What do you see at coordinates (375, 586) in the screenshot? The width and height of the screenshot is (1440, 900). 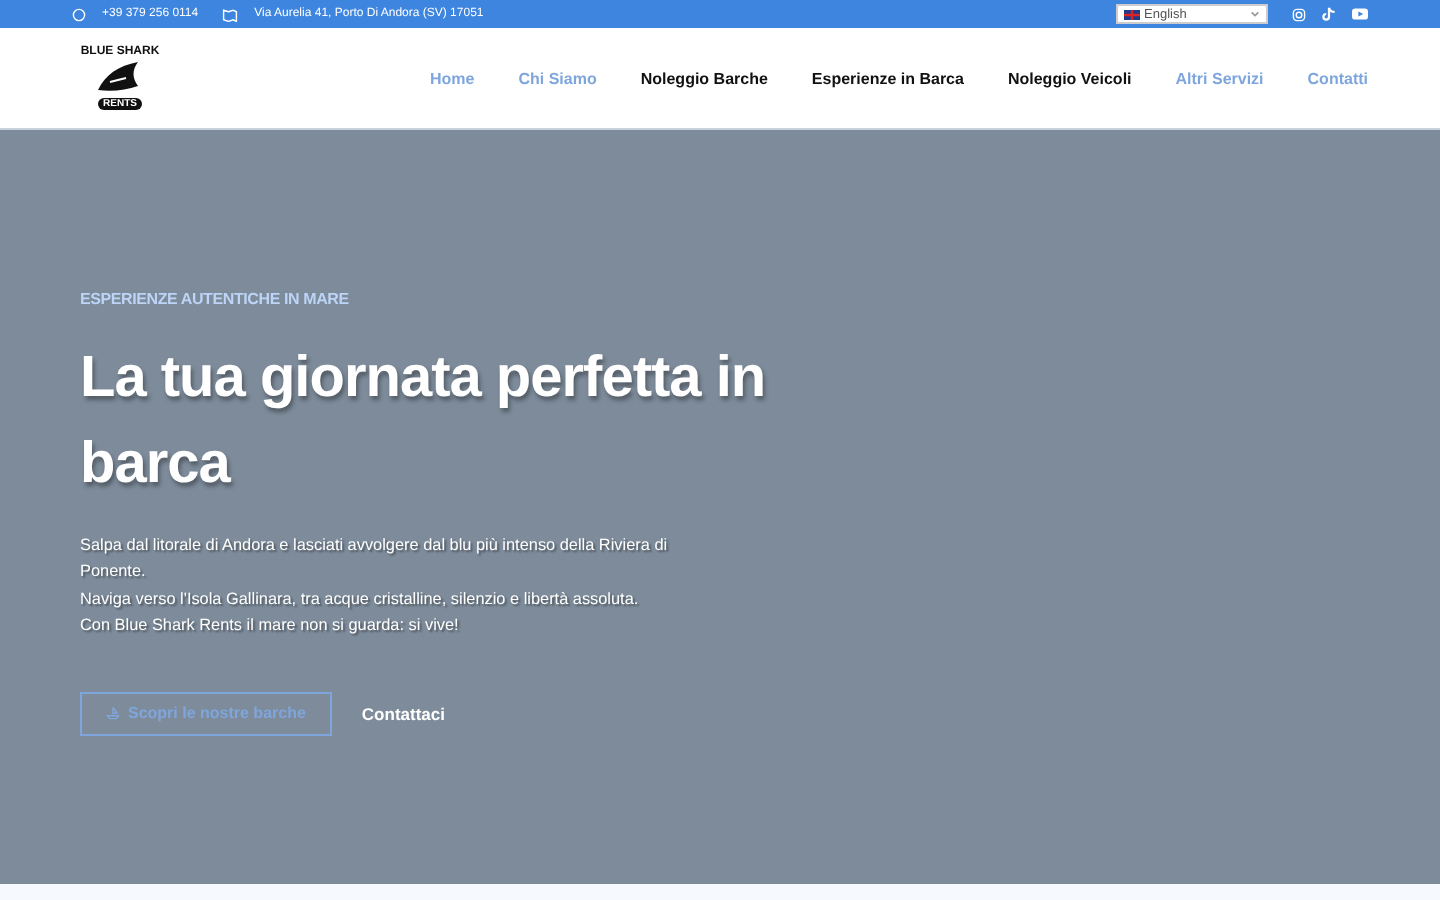 I see `hero-description: Salpa dal litorale di Andora e lasciati avvolgere dal blu più intenso della Riviera di Ponente. Naviga verso l'Isola Gallinara, tra acque cristalline, silenzio e libertà assoluta. Con Blue Shark Rents il mare non si guarda: si vive!` at bounding box center [375, 586].